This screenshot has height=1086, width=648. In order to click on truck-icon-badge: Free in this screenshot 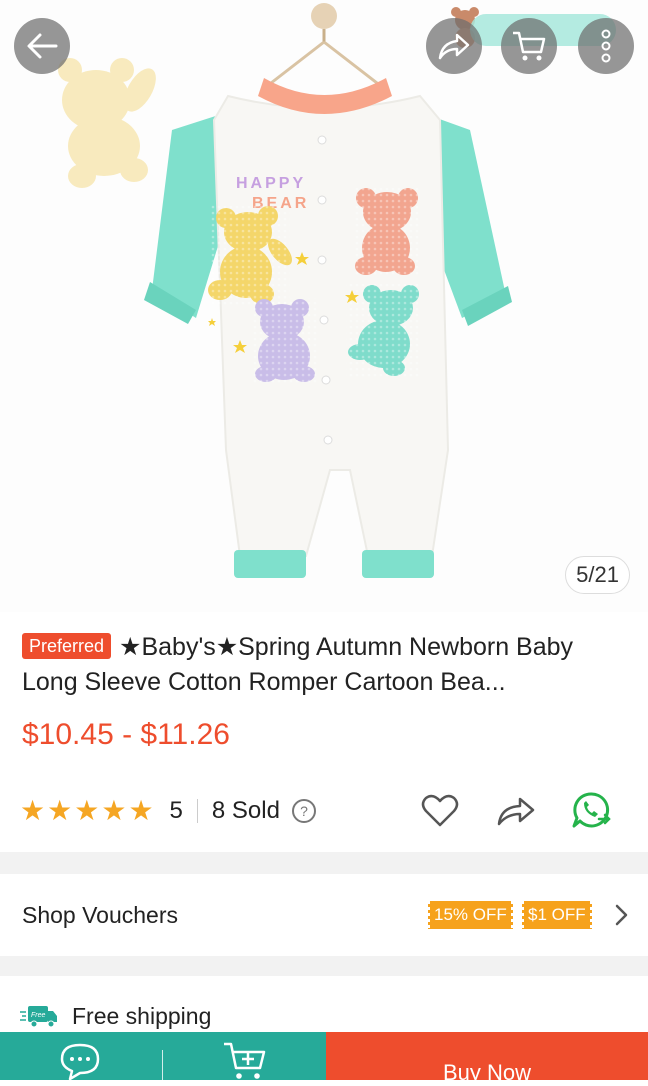, I will do `click(38, 1015)`.